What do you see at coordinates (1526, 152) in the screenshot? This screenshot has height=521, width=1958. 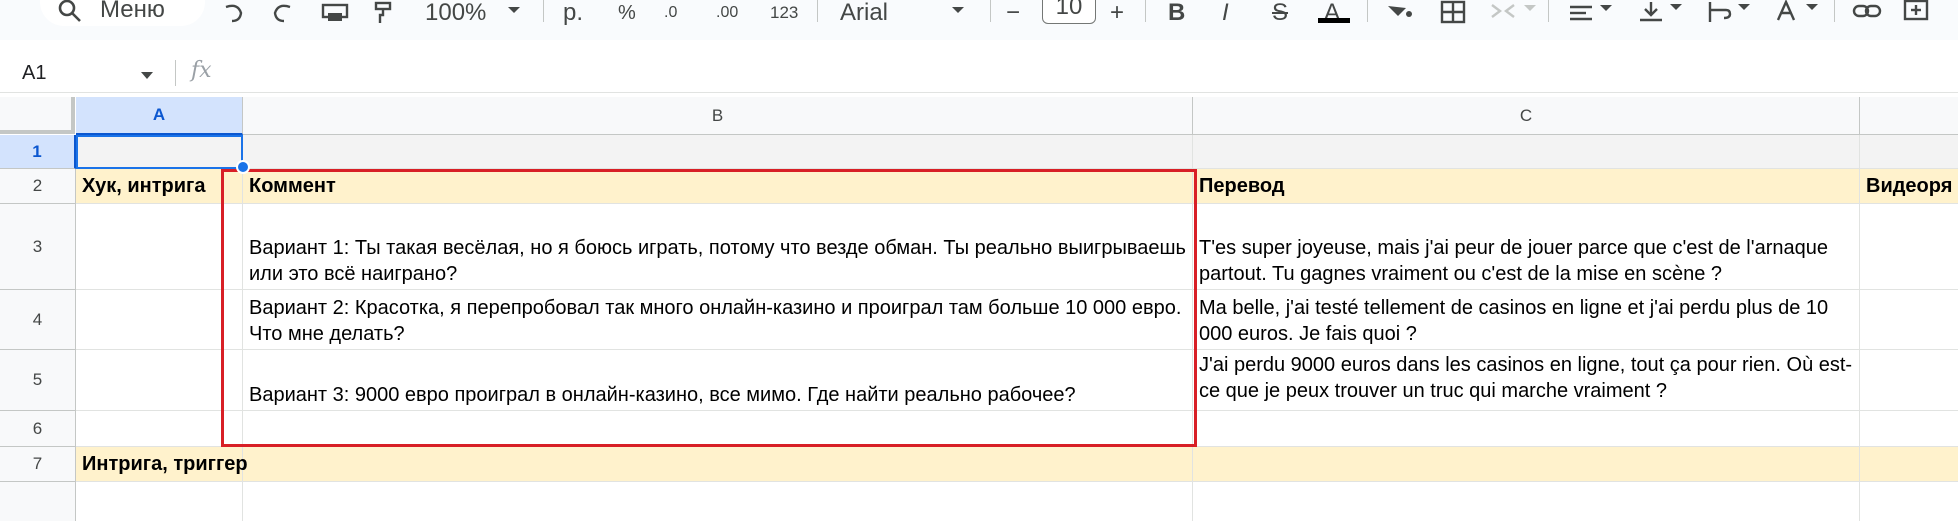 I see `cell-c1` at bounding box center [1526, 152].